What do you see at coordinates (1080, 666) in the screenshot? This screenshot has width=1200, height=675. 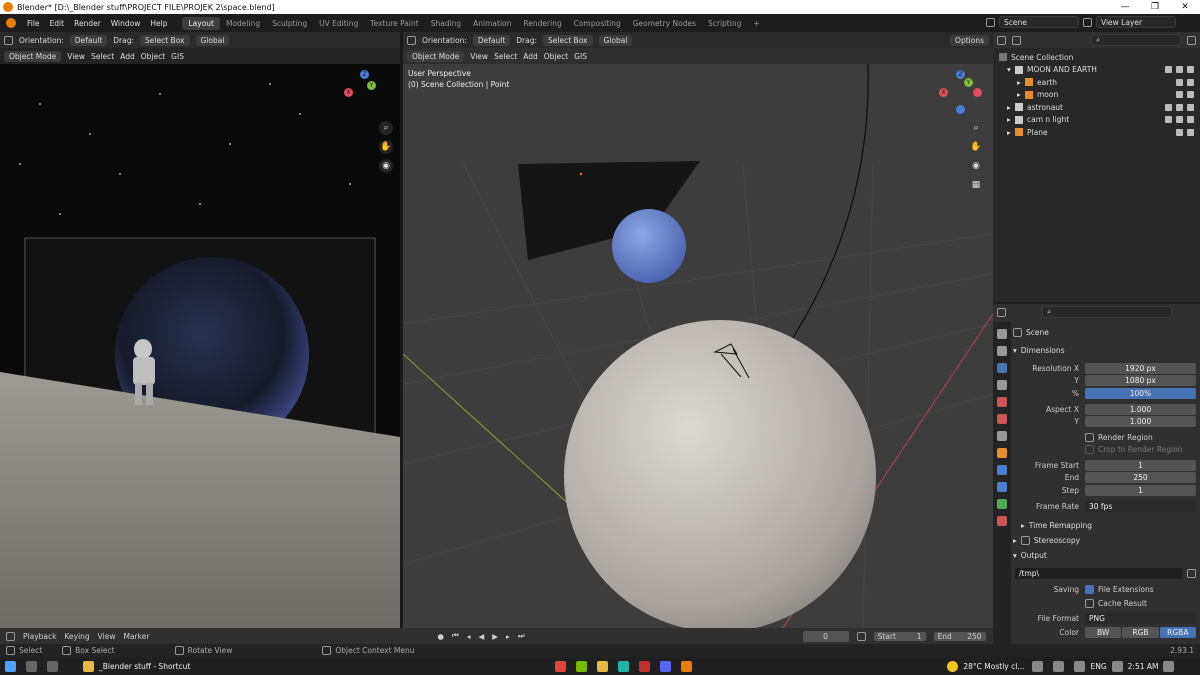 I see `volume-icon` at bounding box center [1080, 666].